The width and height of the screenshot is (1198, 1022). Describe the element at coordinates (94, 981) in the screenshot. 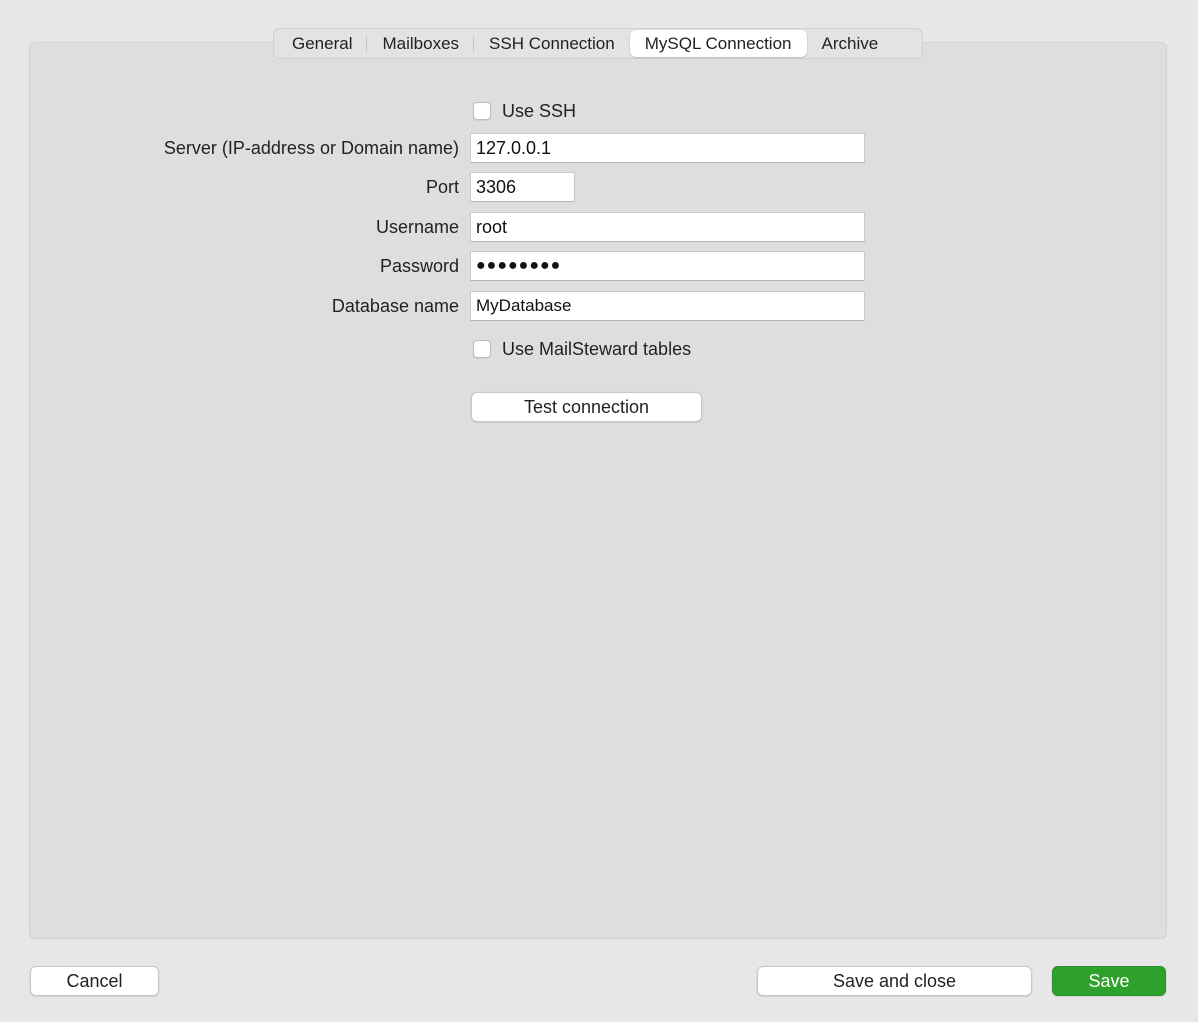

I see `cancel-button: Cancel` at that location.